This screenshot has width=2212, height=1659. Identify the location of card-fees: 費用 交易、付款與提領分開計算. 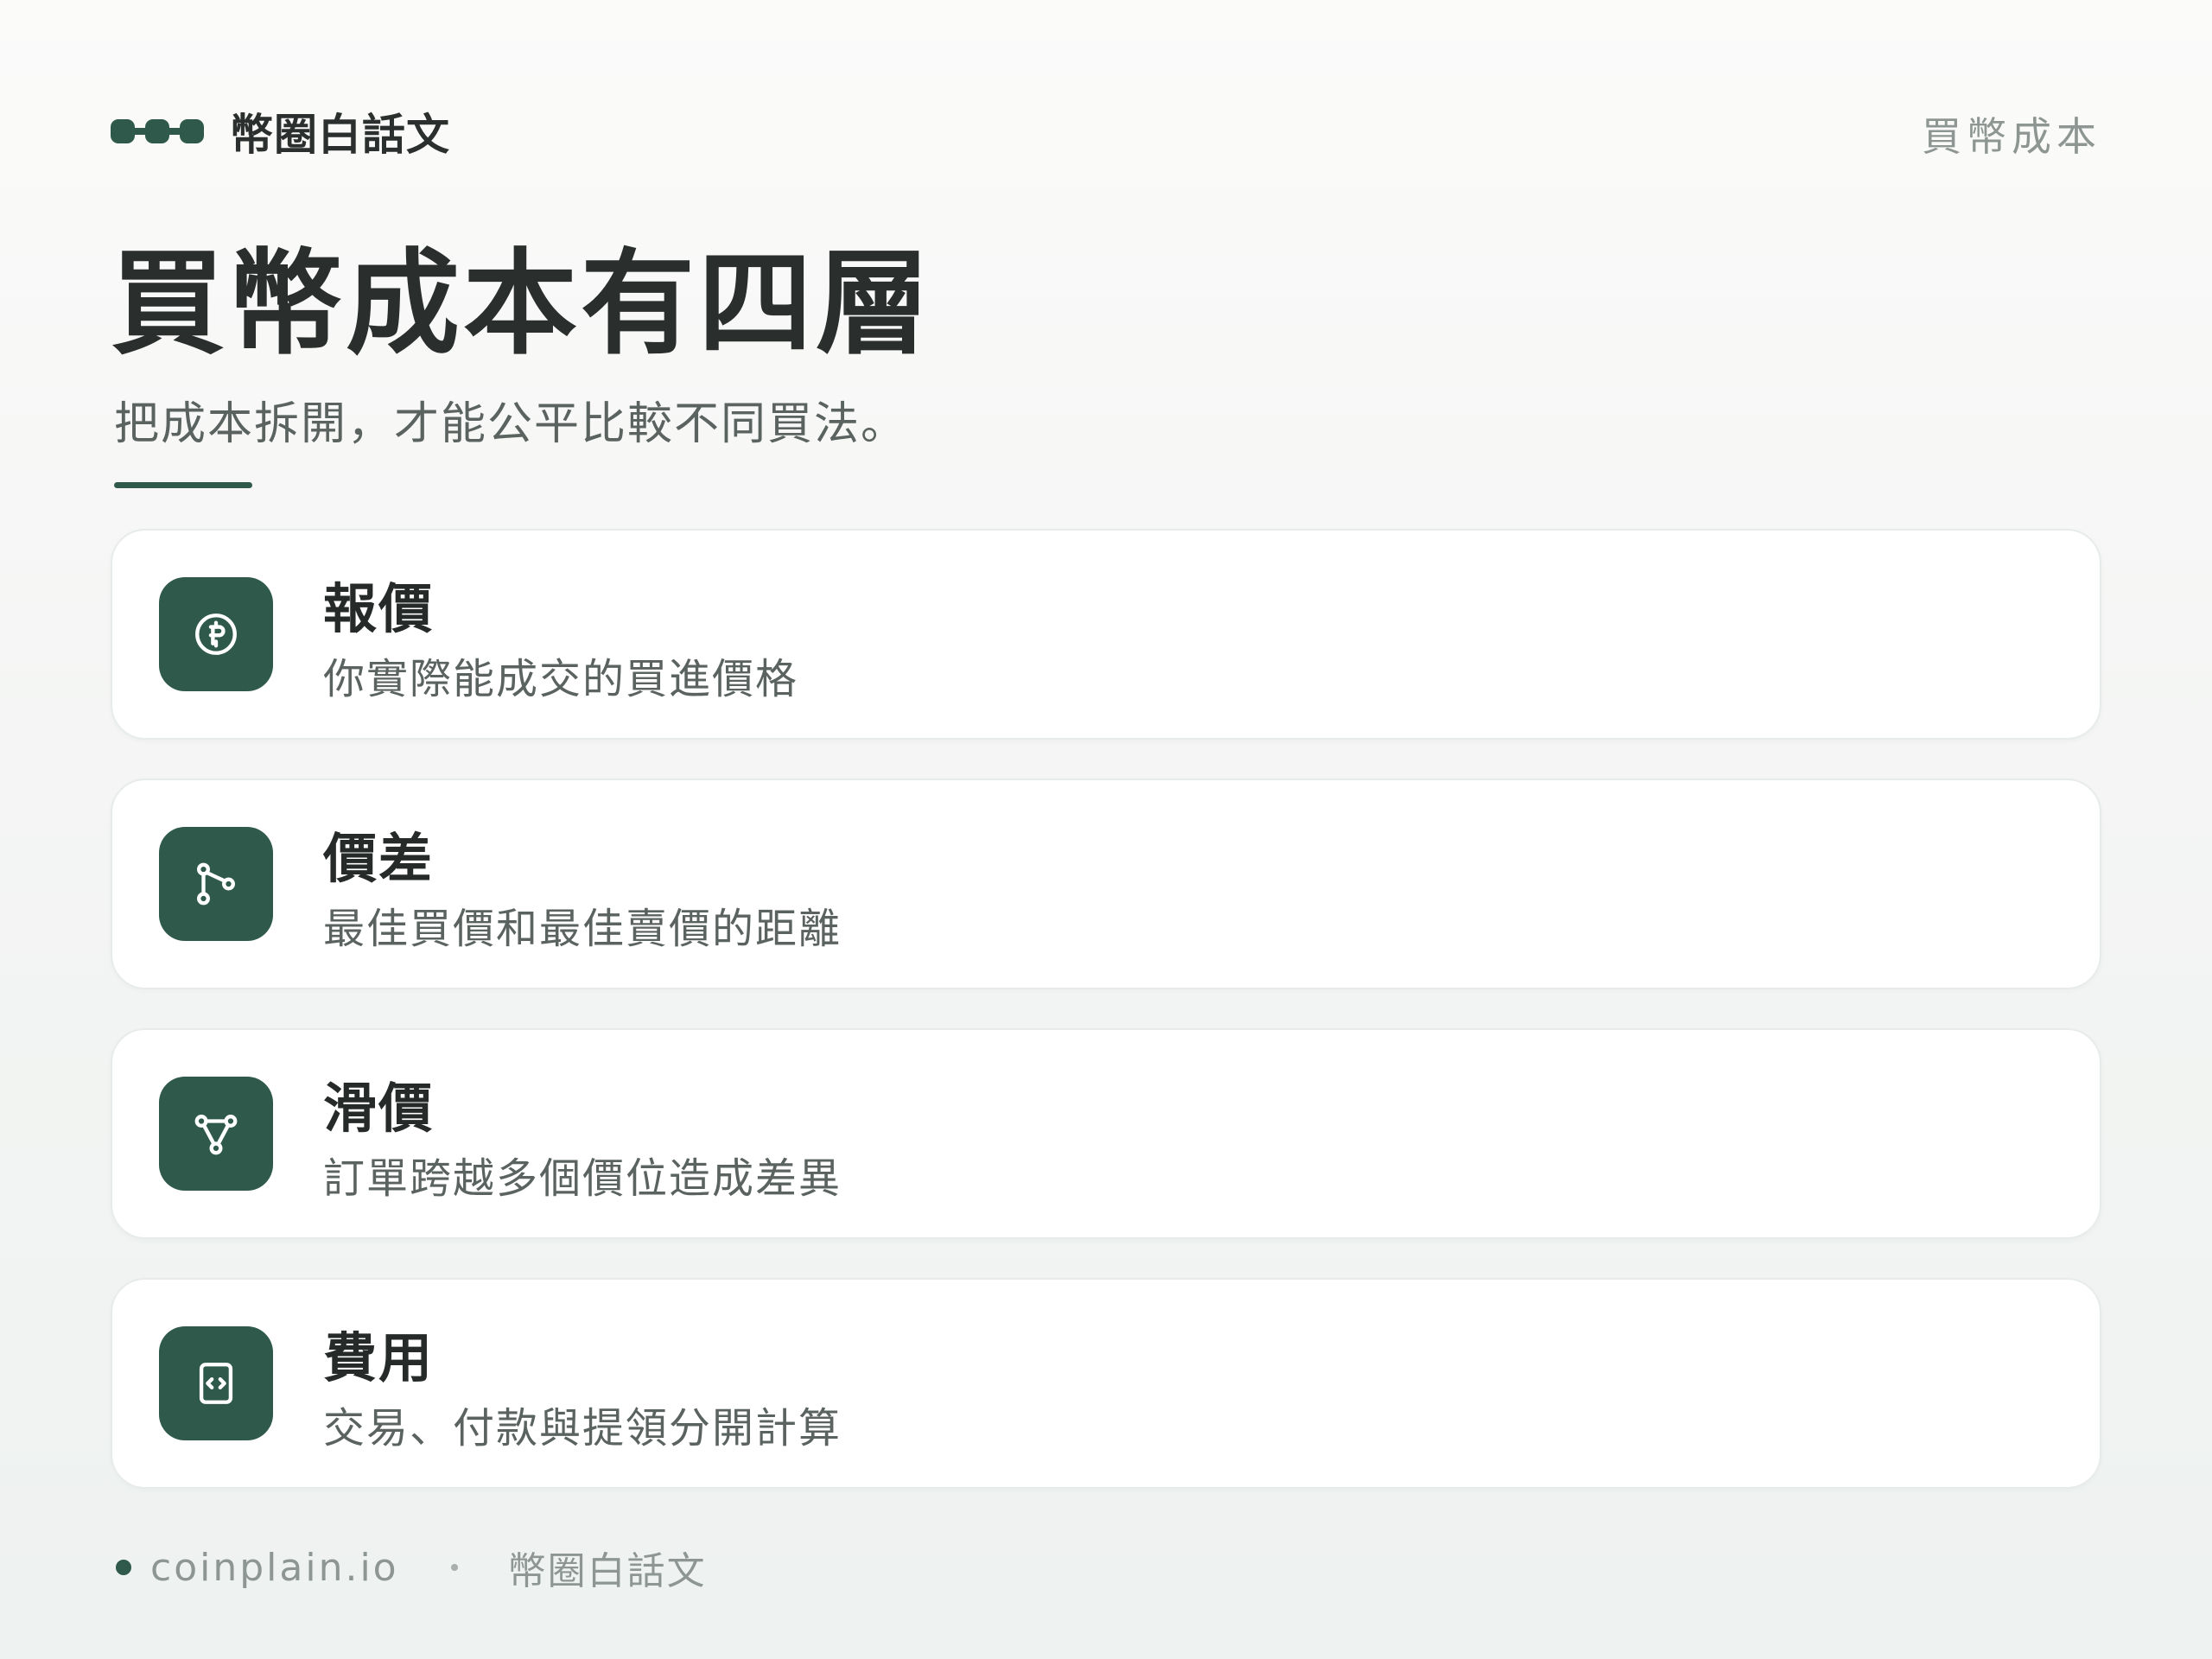
(1106, 1383).